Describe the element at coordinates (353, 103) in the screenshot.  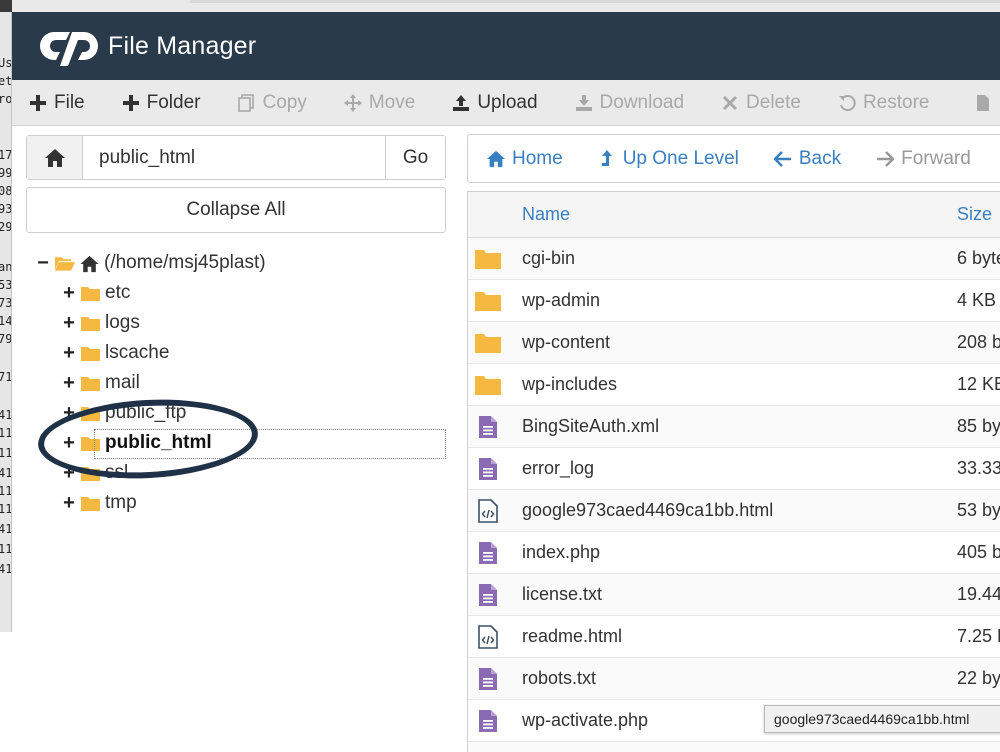
I see `move-icon` at that location.